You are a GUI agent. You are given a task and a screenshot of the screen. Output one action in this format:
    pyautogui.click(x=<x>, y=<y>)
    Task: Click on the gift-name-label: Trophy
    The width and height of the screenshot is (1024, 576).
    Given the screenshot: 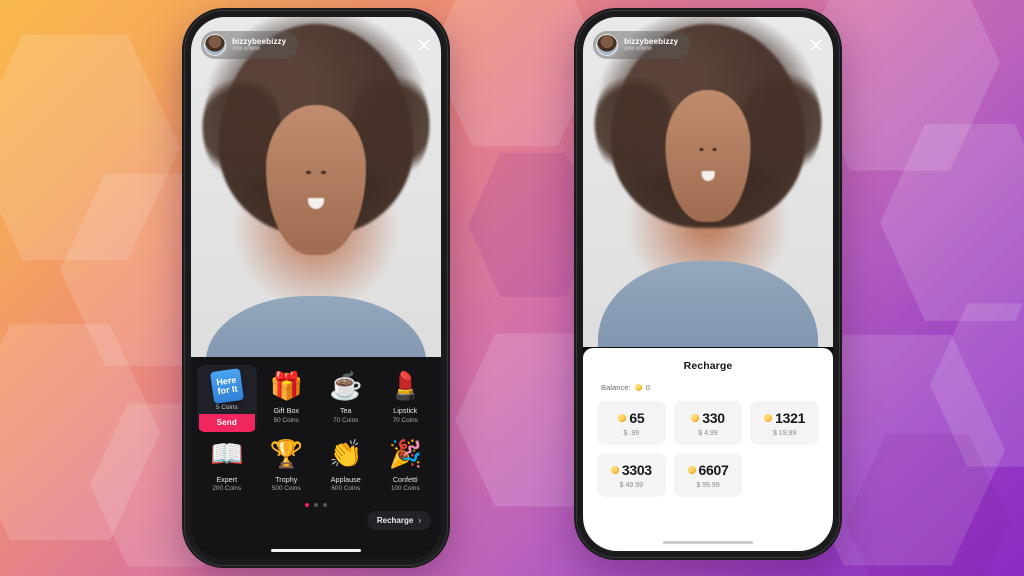 What is the action you would take?
    pyautogui.click(x=286, y=479)
    